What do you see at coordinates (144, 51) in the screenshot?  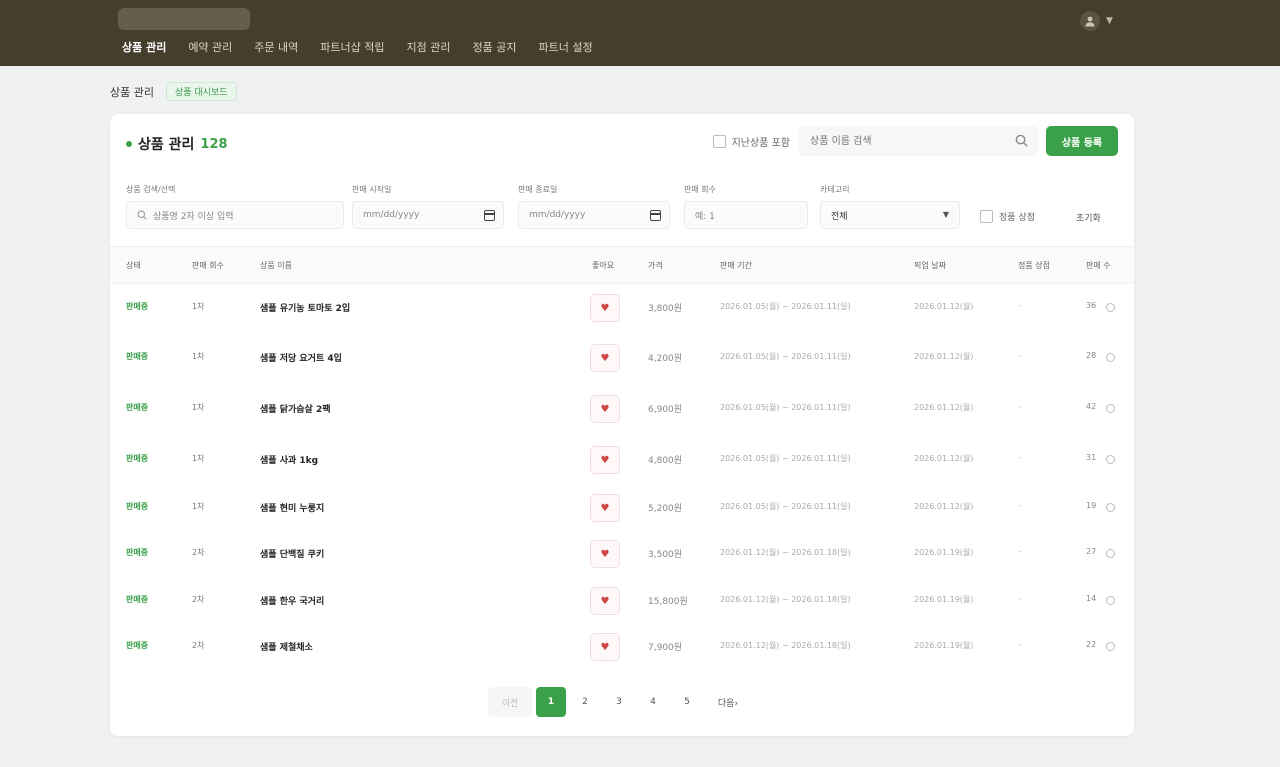 I see `nav-item-product: 상품 관리` at bounding box center [144, 51].